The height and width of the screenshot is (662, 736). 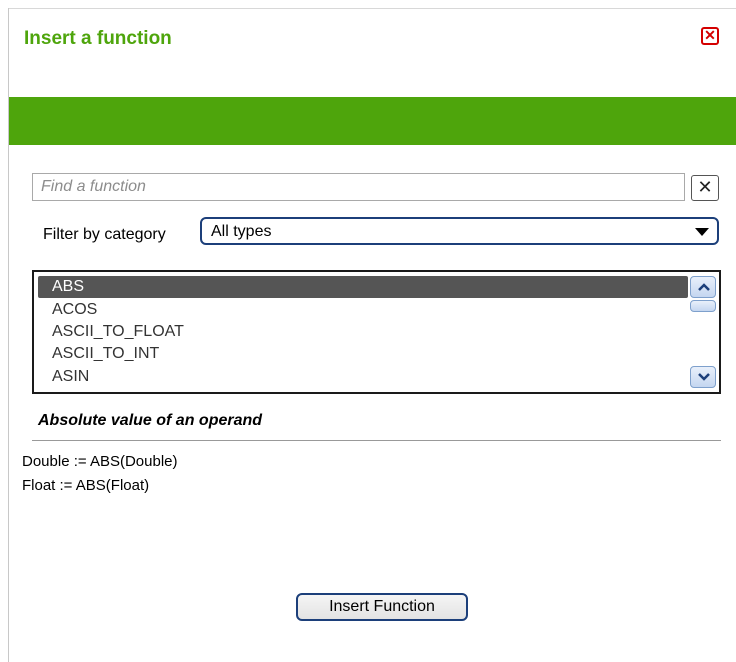 I want to click on chevron-up-icon, so click(x=704, y=287).